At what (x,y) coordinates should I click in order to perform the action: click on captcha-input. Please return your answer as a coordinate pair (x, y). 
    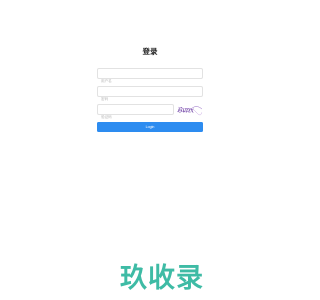
    Looking at the image, I should click on (135, 117).